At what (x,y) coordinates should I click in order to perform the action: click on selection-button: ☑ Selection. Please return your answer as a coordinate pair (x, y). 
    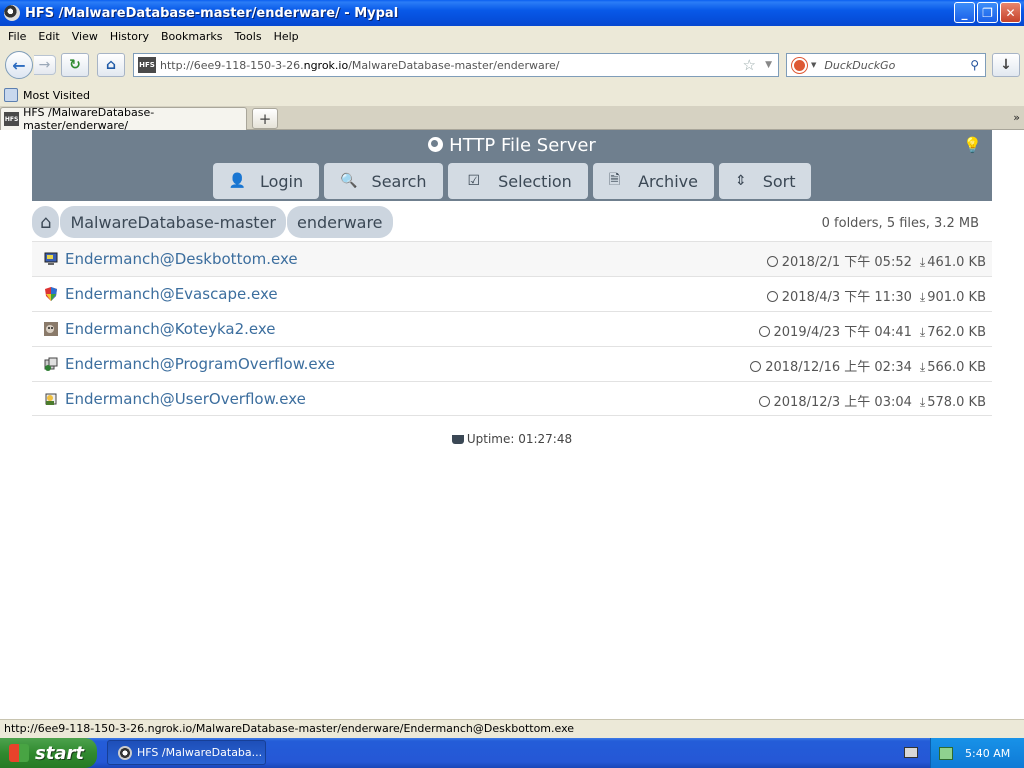
    Looking at the image, I should click on (517, 181).